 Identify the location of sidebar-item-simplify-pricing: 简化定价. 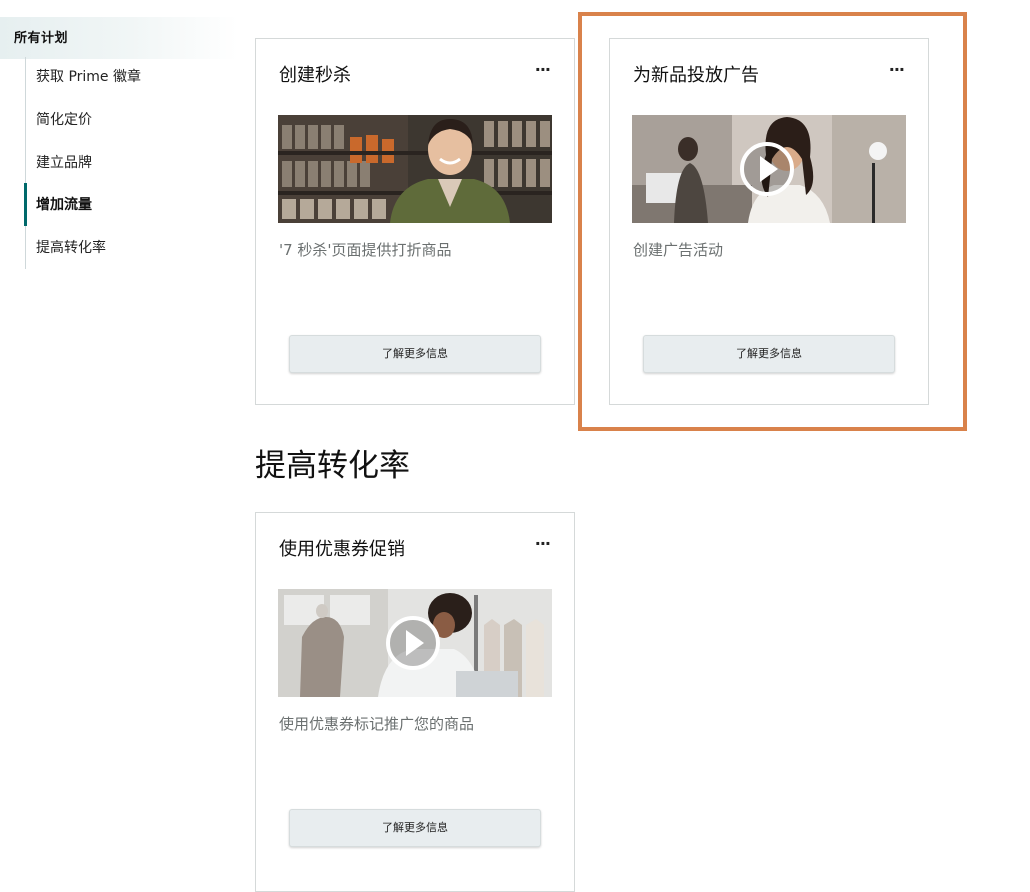
(64, 119).